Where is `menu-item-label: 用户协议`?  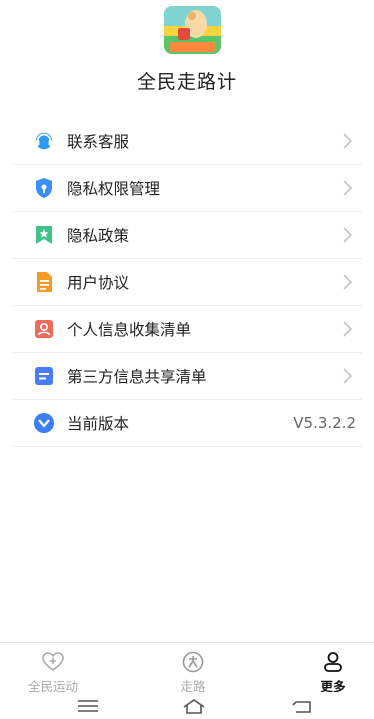 menu-item-label: 用户协议 is located at coordinates (98, 283).